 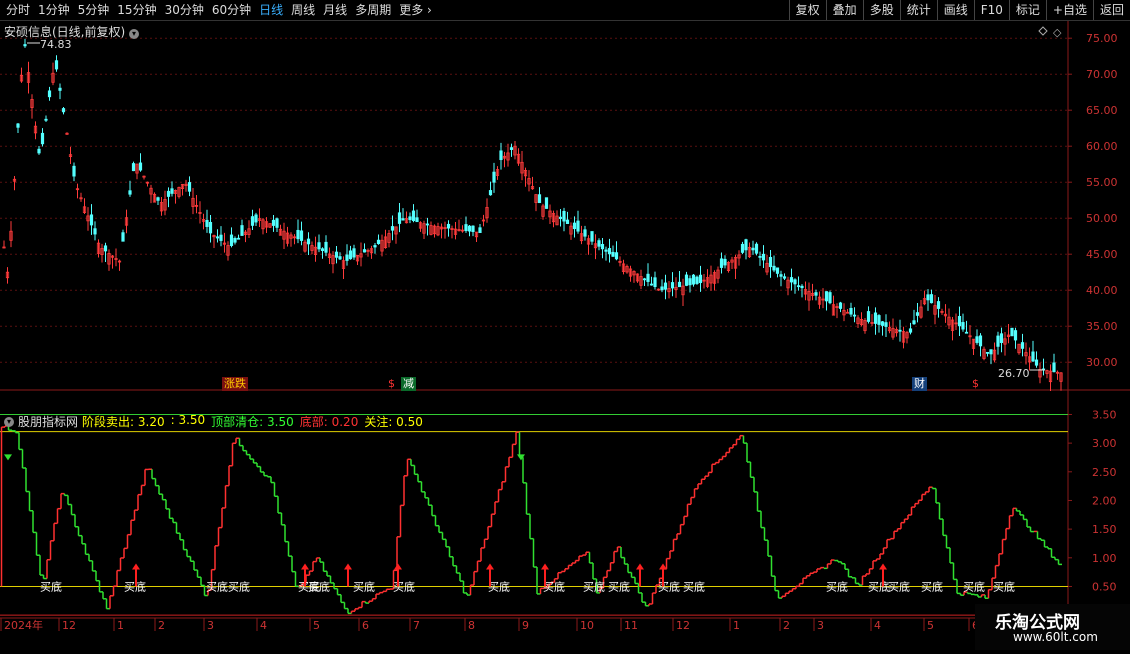 I want to click on site-watermark: 乐淘公式网 www.60lt.com, so click(x=1052, y=627).